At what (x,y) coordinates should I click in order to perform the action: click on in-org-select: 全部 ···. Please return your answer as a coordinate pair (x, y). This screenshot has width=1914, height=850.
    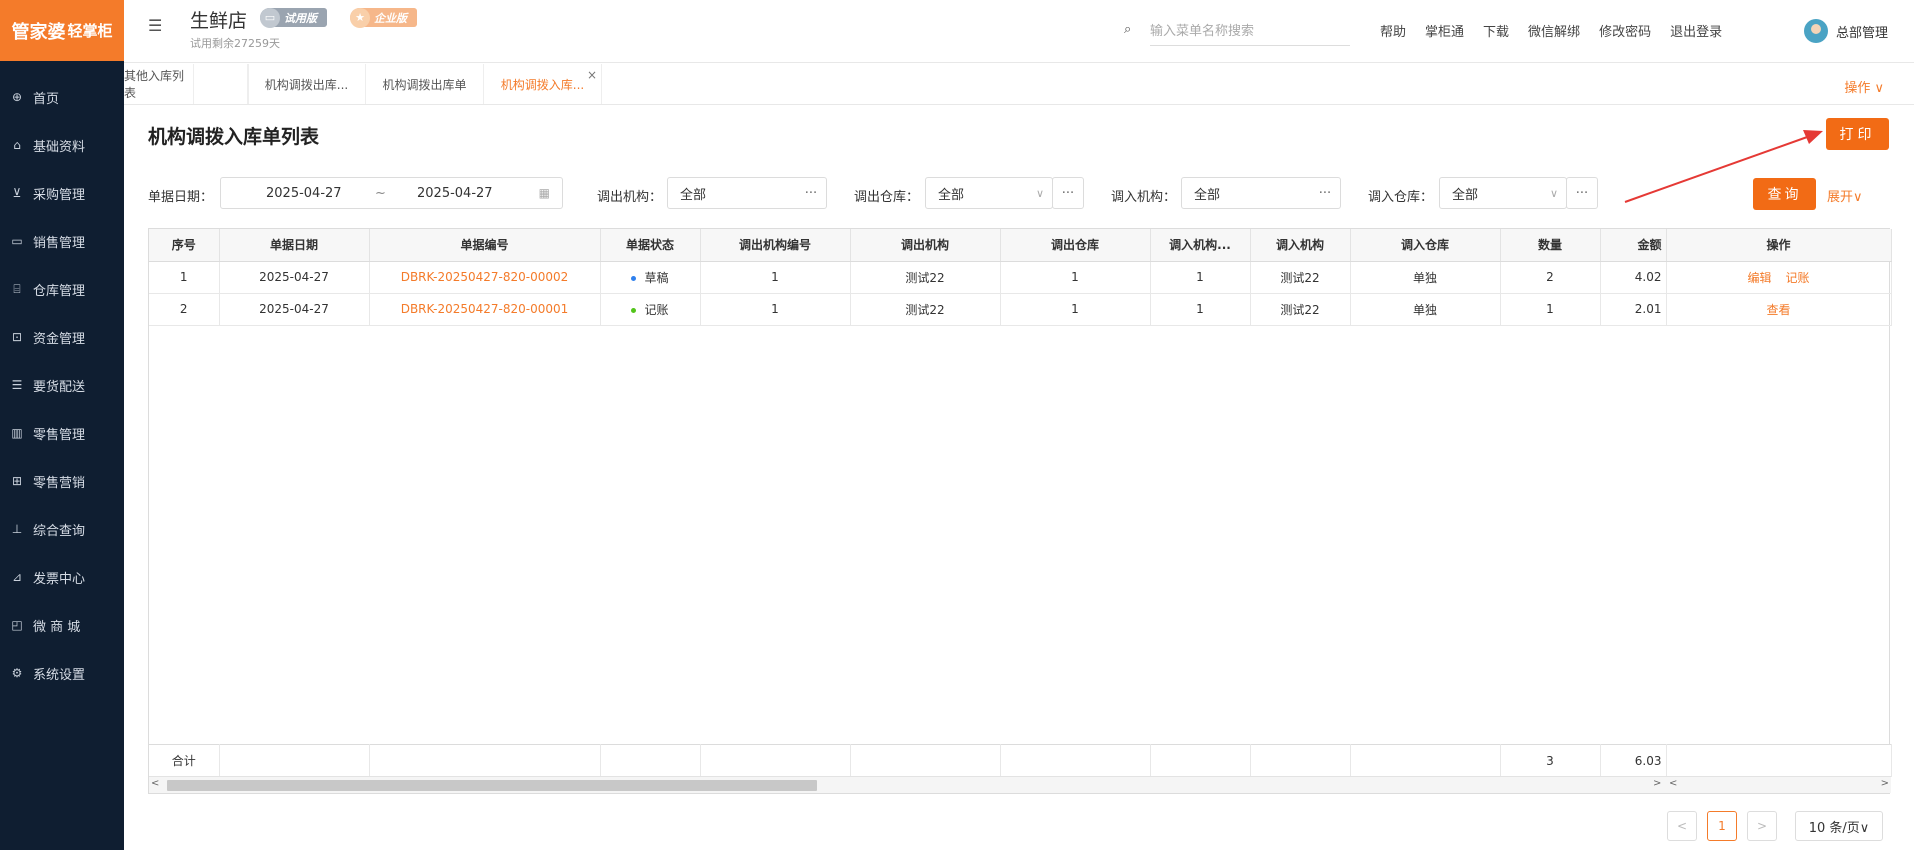
    Looking at the image, I should click on (1261, 193).